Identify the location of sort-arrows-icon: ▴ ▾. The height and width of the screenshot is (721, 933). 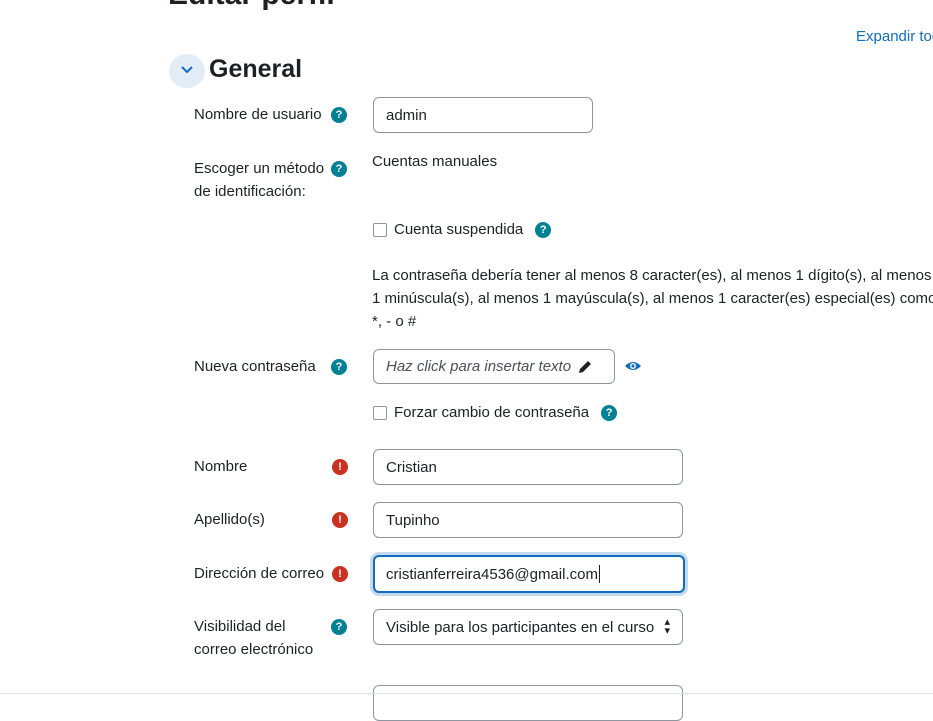
(667, 626).